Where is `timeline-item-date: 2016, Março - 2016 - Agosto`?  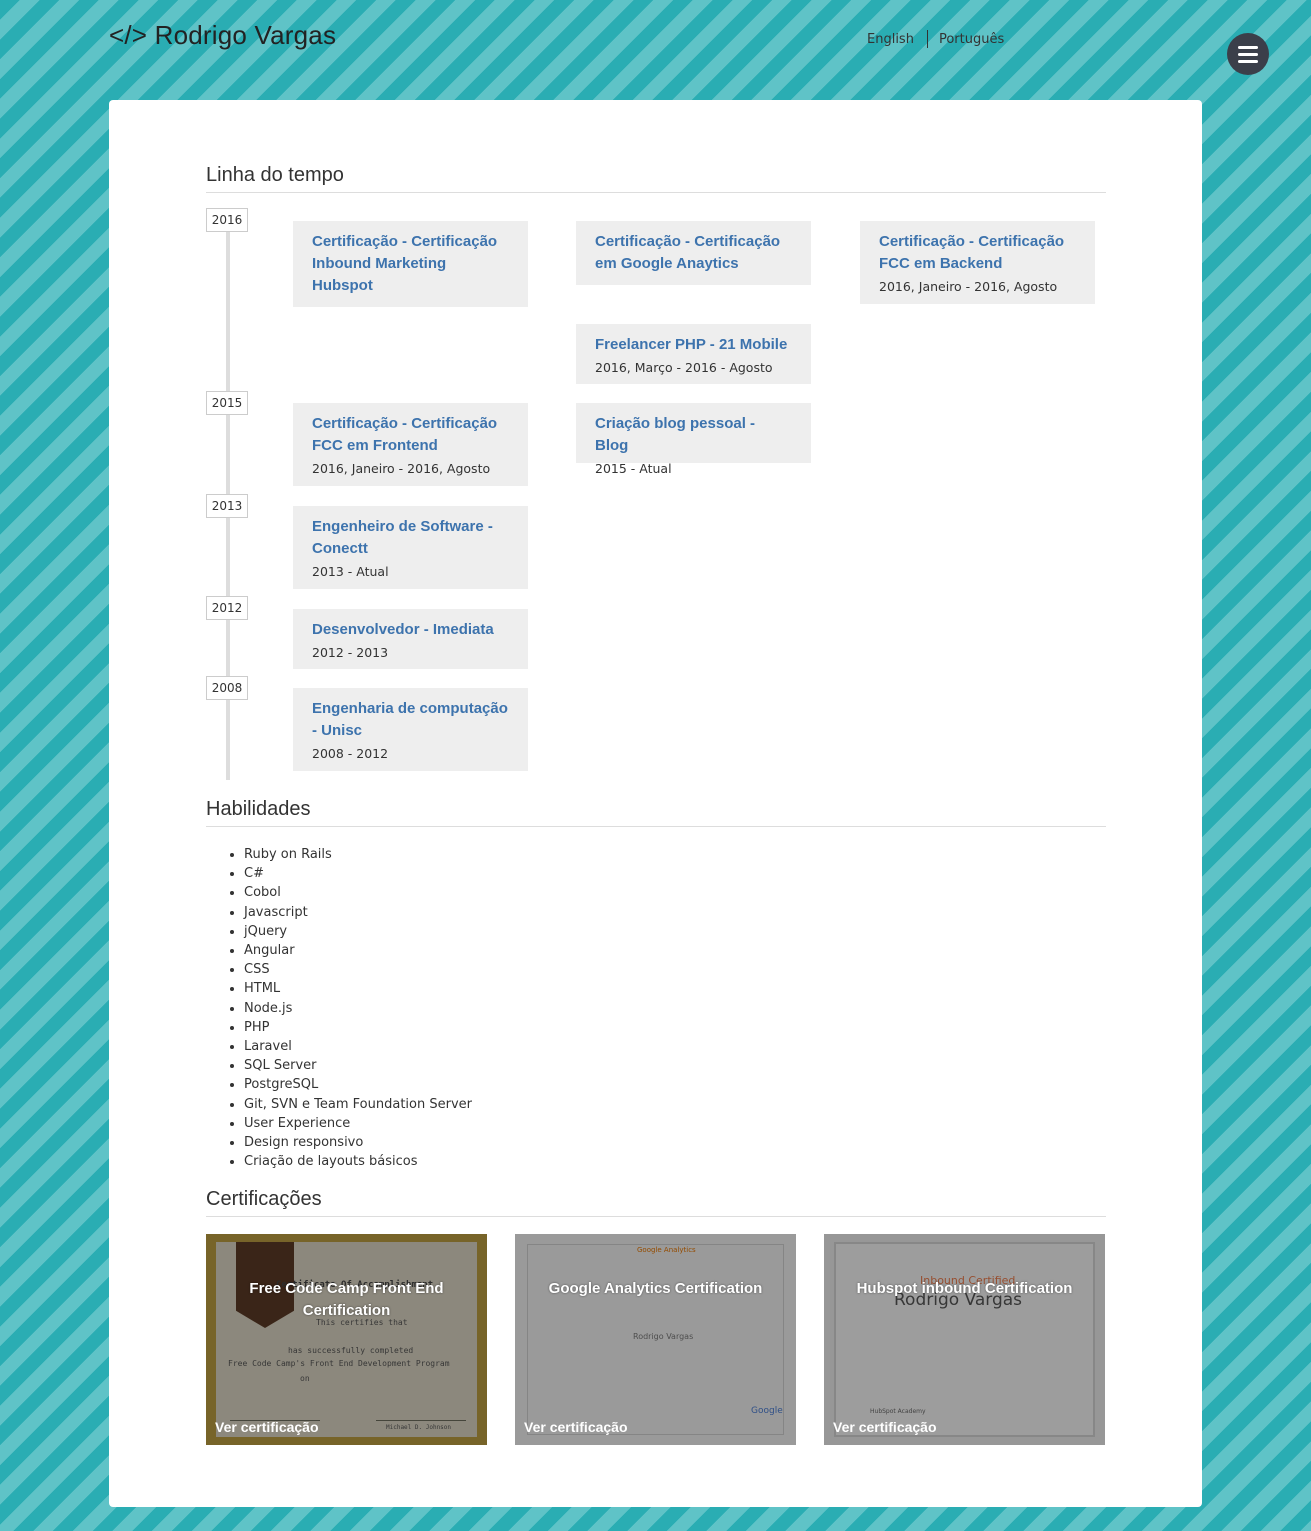 timeline-item-date: 2016, Março - 2016 - Agosto is located at coordinates (684, 367).